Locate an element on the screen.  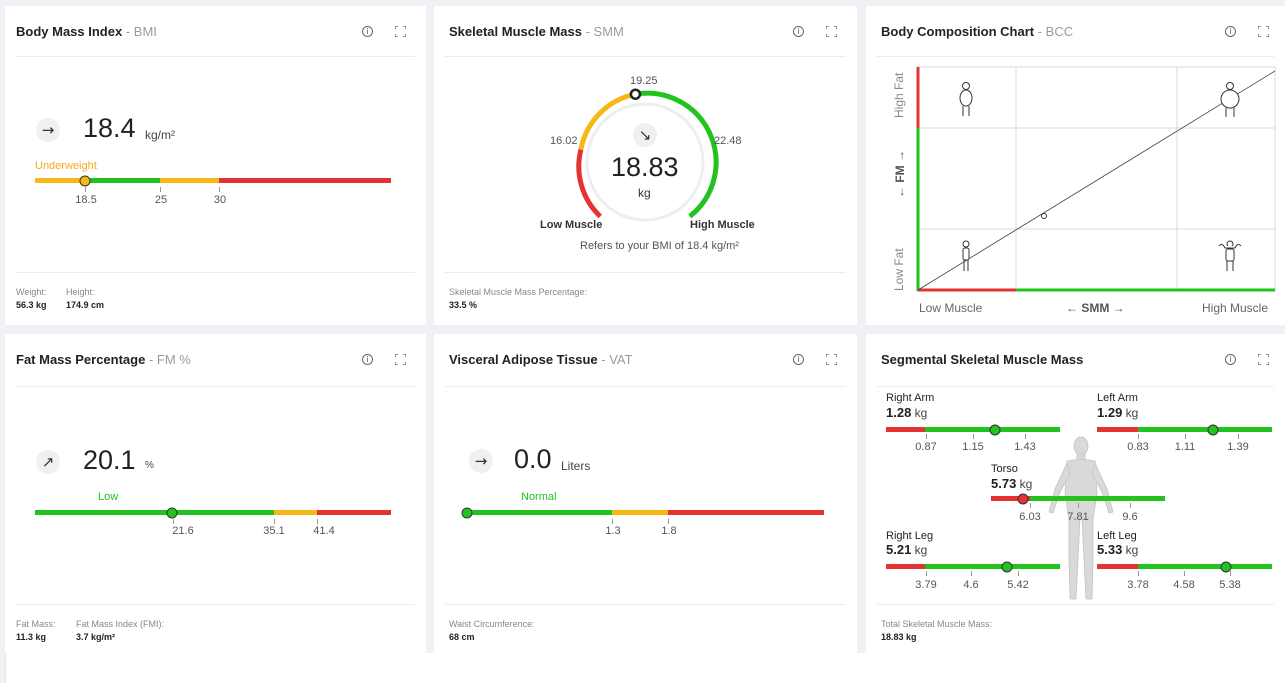
waist-value: 68 cm is located at coordinates (462, 637).